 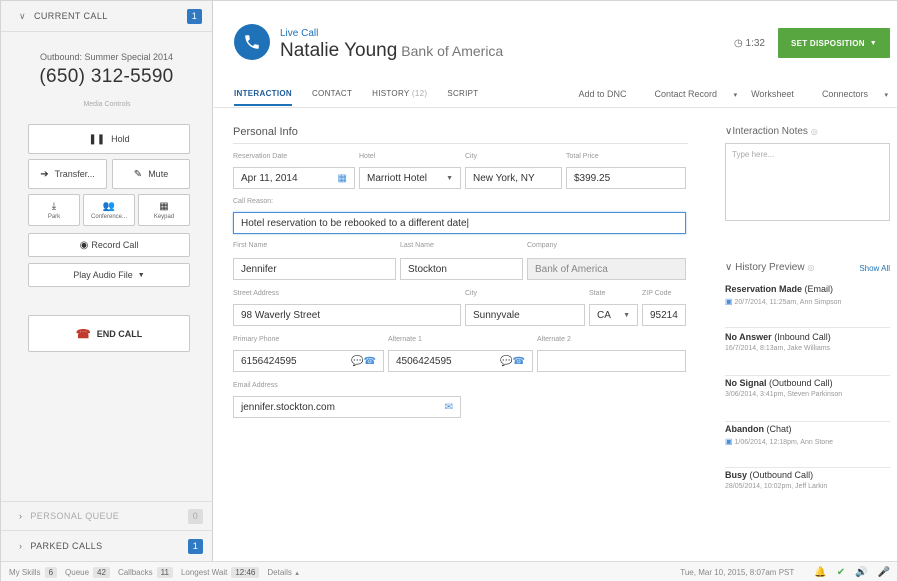 I want to click on tab-history: HISTORY (12), so click(x=399, y=97).